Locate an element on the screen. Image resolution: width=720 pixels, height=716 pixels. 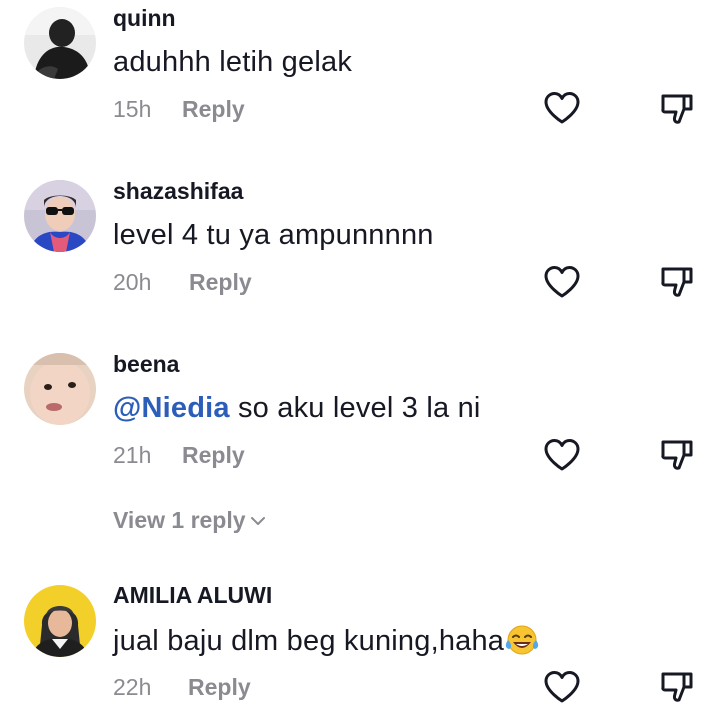
comment-text: aduhhh letih gelak is located at coordinates (233, 62).